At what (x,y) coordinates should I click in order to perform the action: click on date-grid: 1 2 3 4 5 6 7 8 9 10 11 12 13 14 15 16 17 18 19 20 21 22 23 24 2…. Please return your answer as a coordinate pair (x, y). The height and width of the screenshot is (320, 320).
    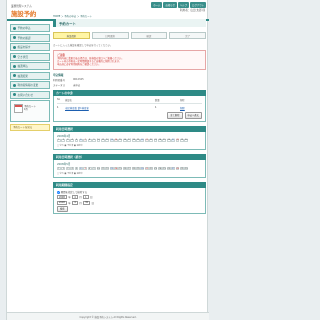
    Looking at the image, I should click on (129, 140).